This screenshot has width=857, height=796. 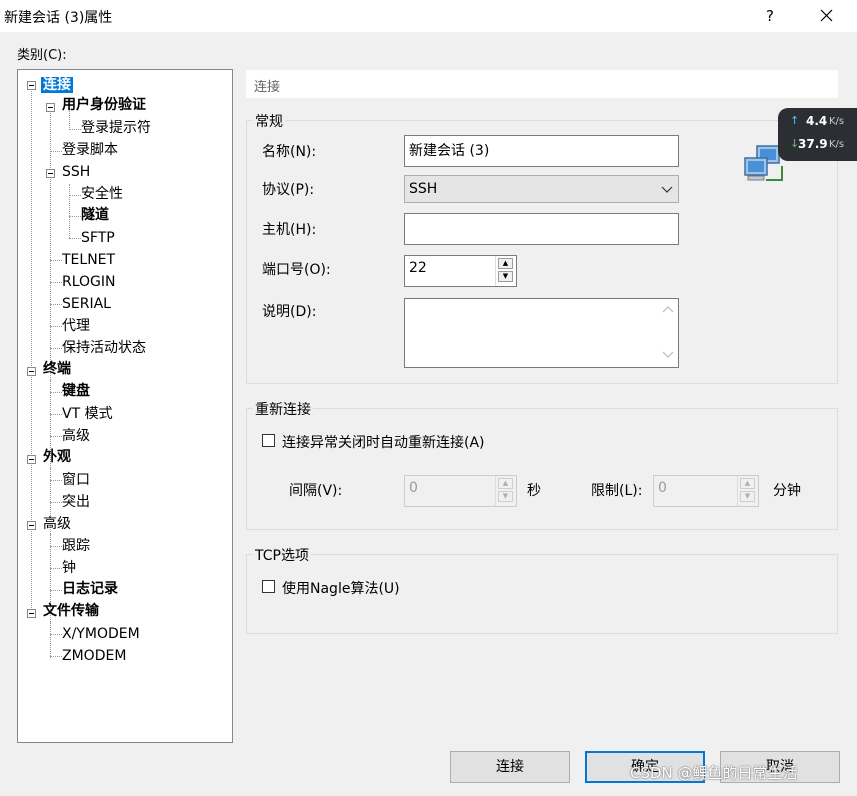 What do you see at coordinates (714, 773) in the screenshot?
I see `watermark: CSDN @鲤鱼的日常生活` at bounding box center [714, 773].